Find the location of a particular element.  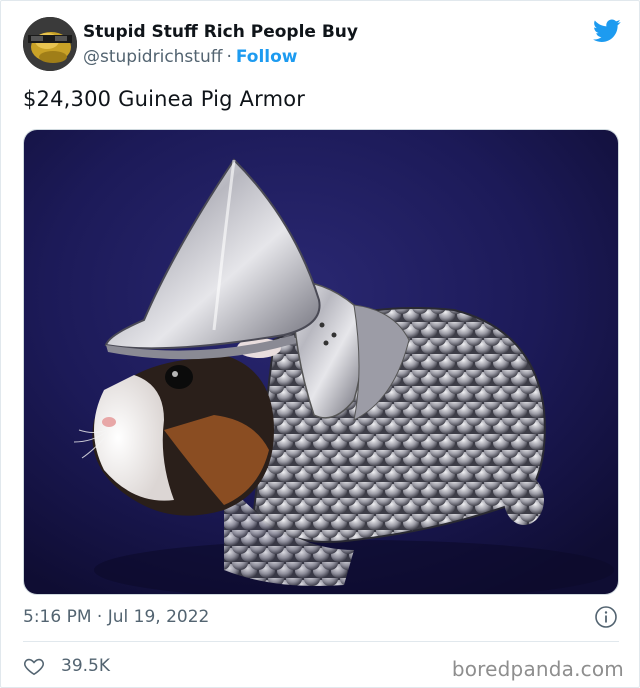

display-name: Stupid Stuff Rich People Buy is located at coordinates (220, 32).